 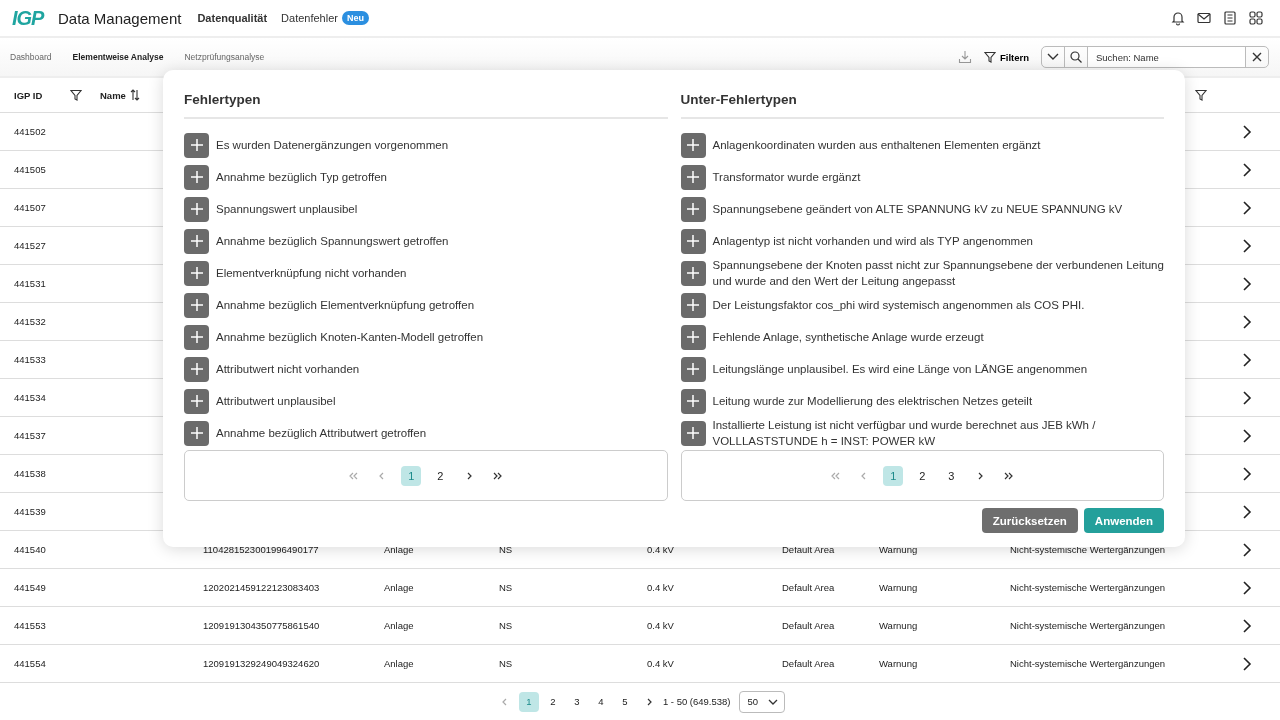 What do you see at coordinates (660, 587) in the screenshot?
I see `table-cell: 0.4 kV` at bounding box center [660, 587].